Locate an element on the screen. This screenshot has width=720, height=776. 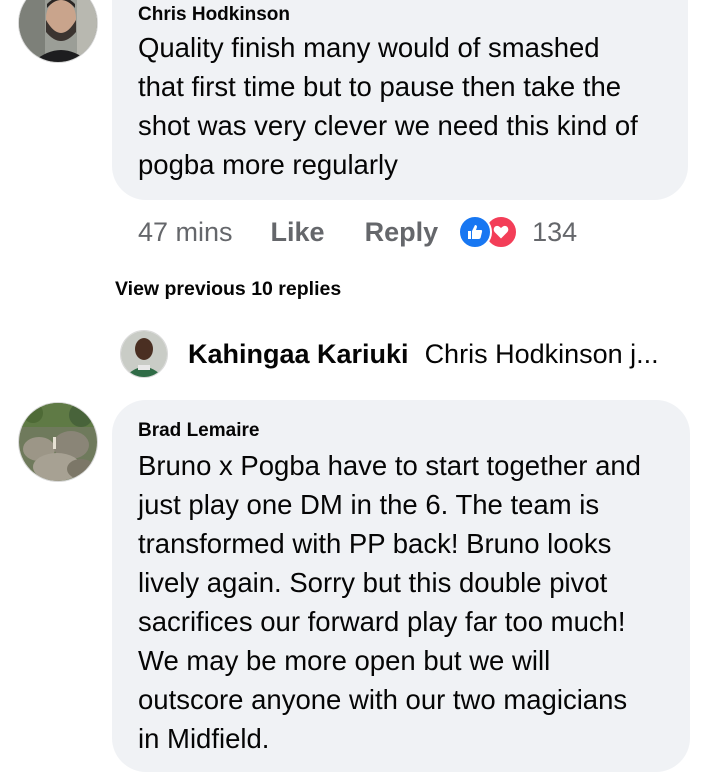
avatar-brad-lemaire is located at coordinates (58, 442).